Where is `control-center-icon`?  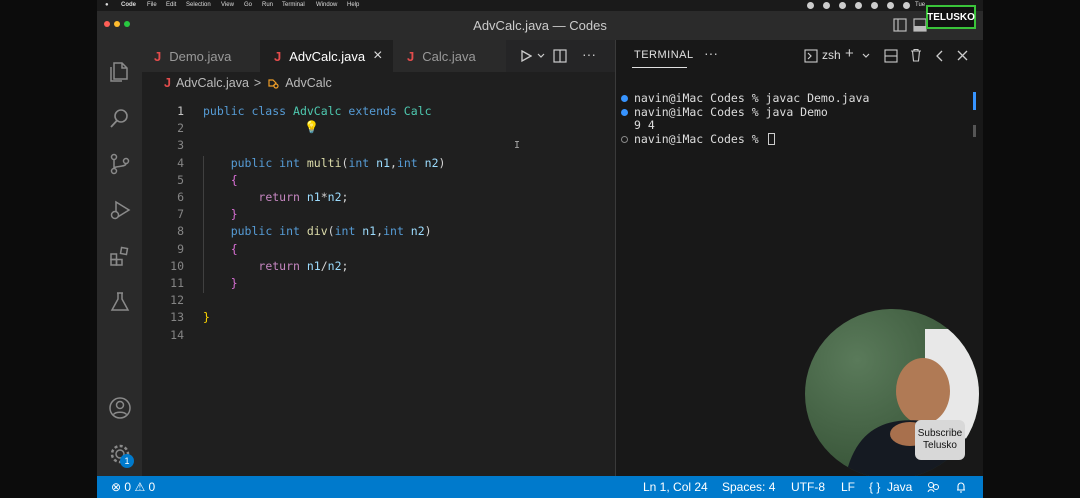
control-center-icon is located at coordinates (906, 5).